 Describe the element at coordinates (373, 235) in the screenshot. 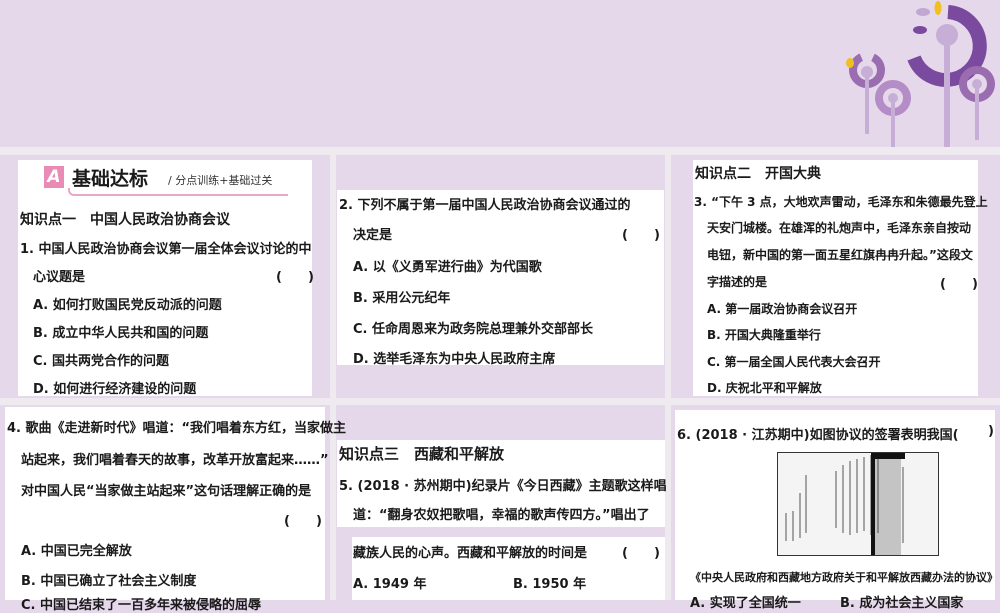

I see `question-text: 决定是` at that location.